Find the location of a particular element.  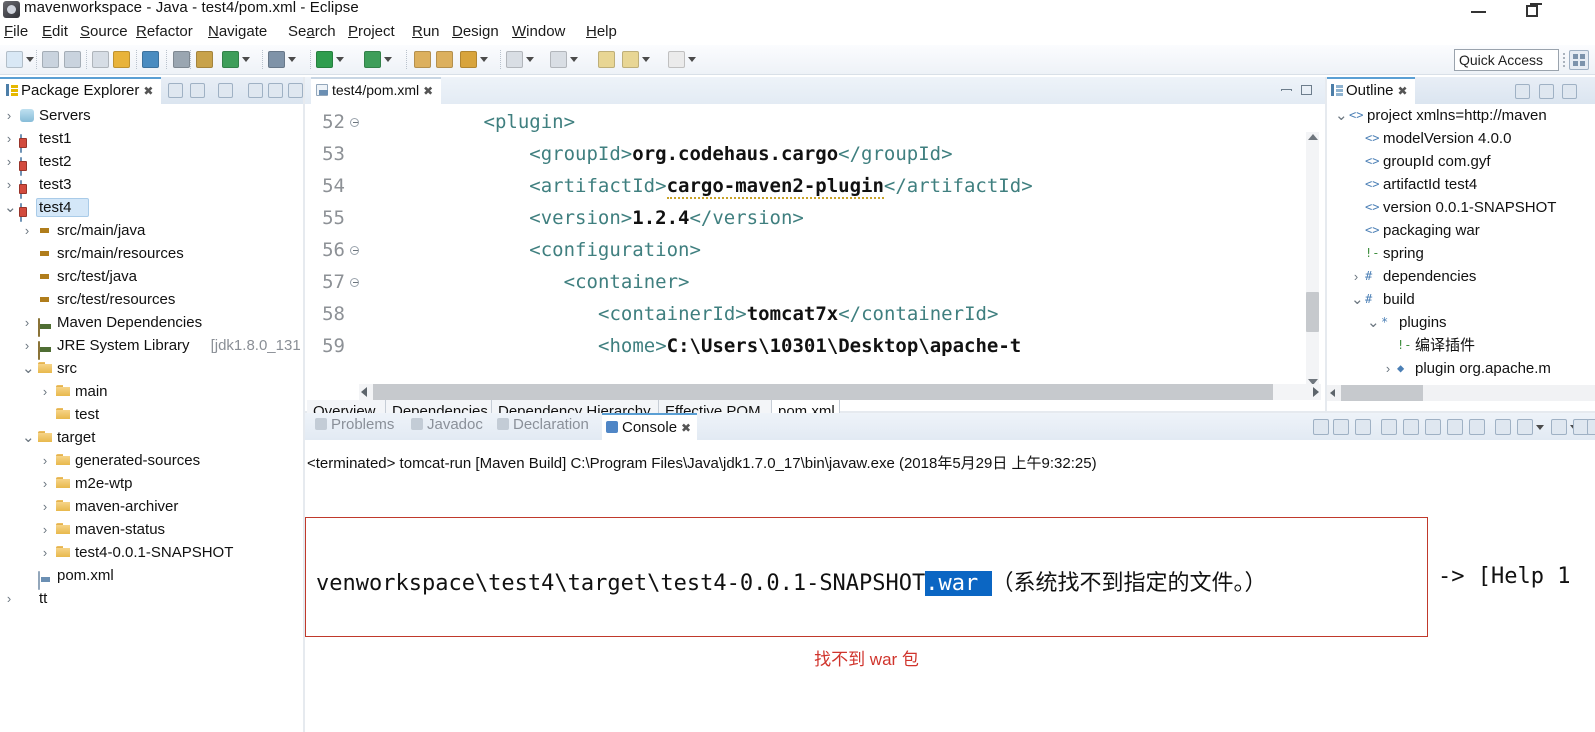

new-folder-icon is located at coordinates (422, 59).